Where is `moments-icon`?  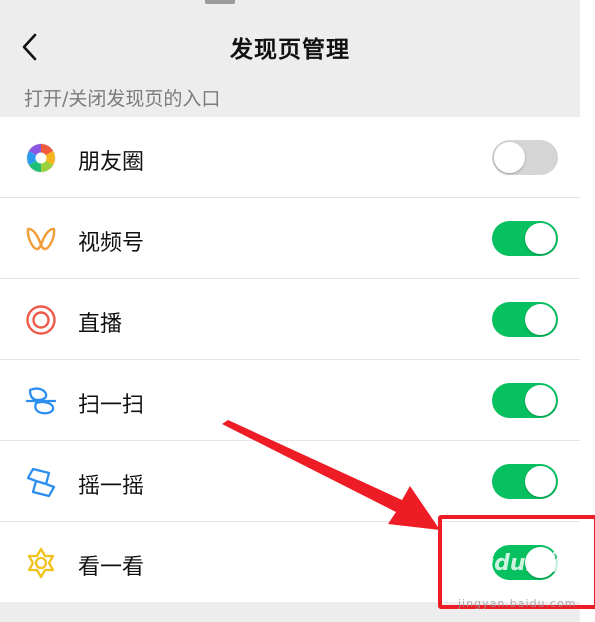 moments-icon is located at coordinates (41, 158).